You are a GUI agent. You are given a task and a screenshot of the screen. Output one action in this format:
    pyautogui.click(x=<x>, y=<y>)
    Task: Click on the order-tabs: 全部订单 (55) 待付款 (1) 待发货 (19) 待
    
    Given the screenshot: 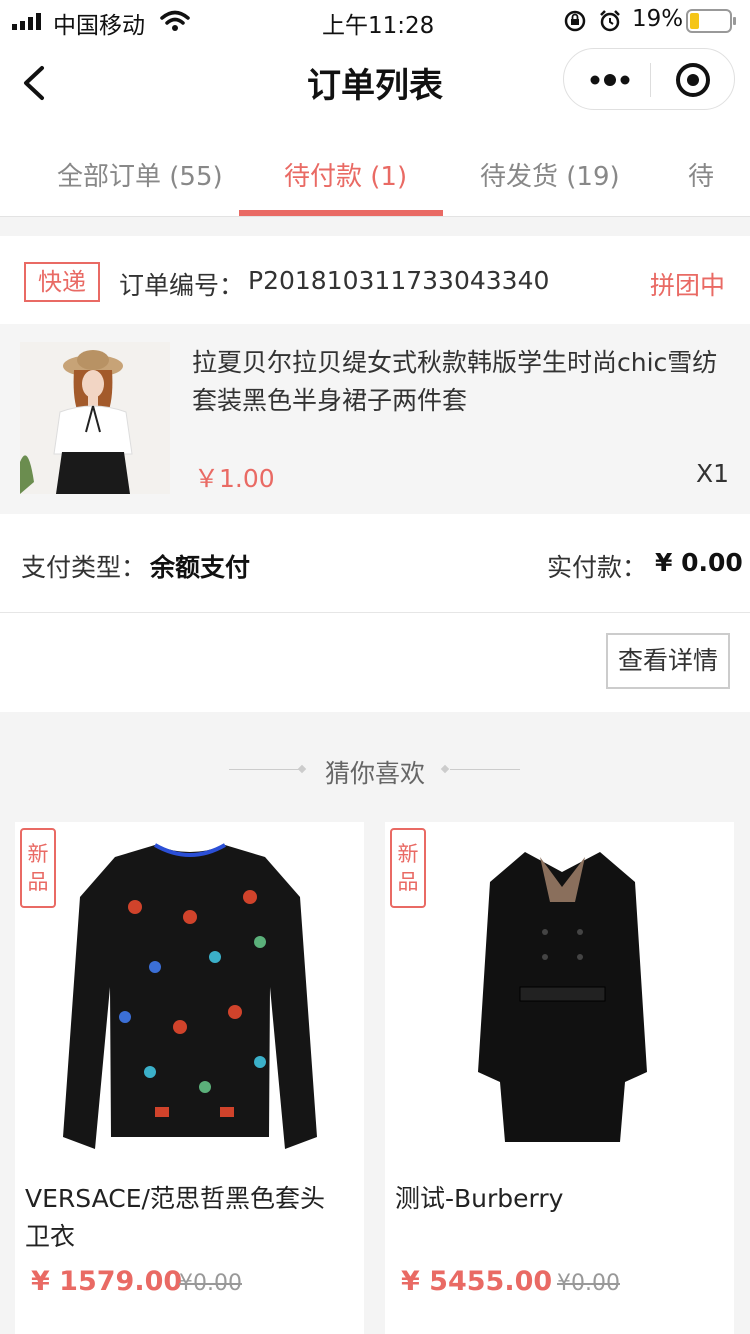 What is the action you would take?
    pyautogui.click(x=375, y=172)
    